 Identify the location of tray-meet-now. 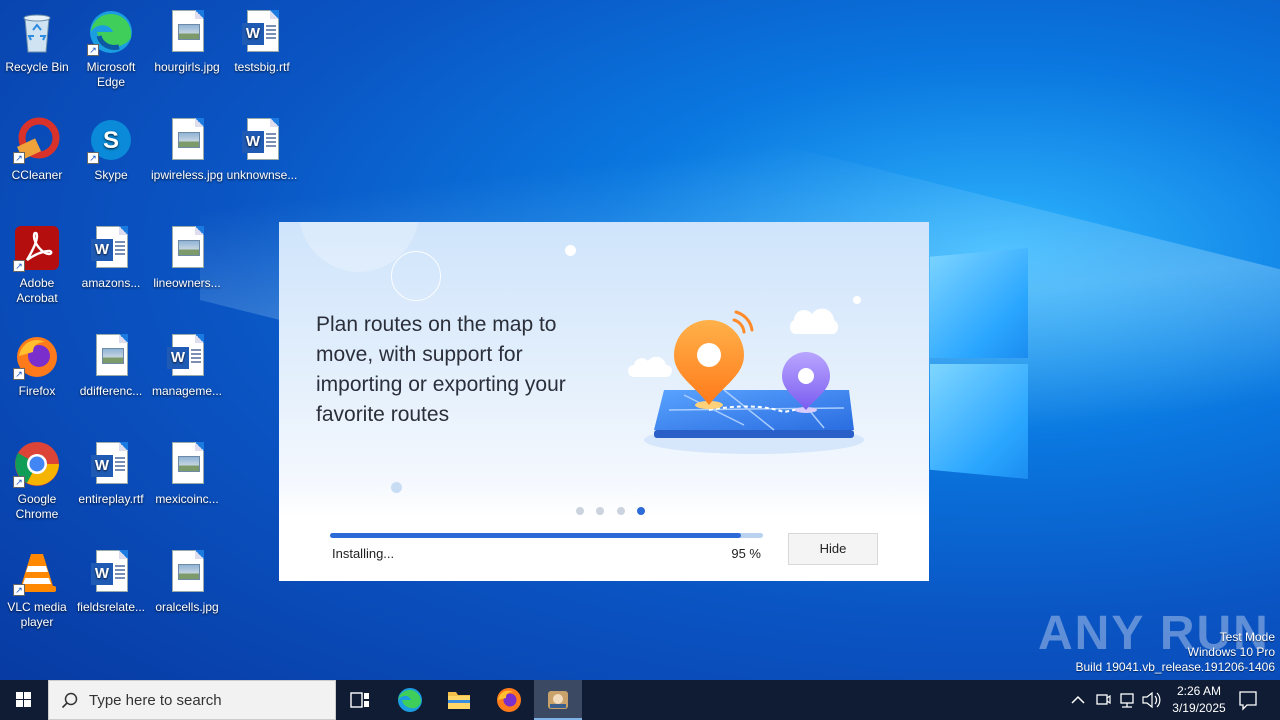
(1103, 700).